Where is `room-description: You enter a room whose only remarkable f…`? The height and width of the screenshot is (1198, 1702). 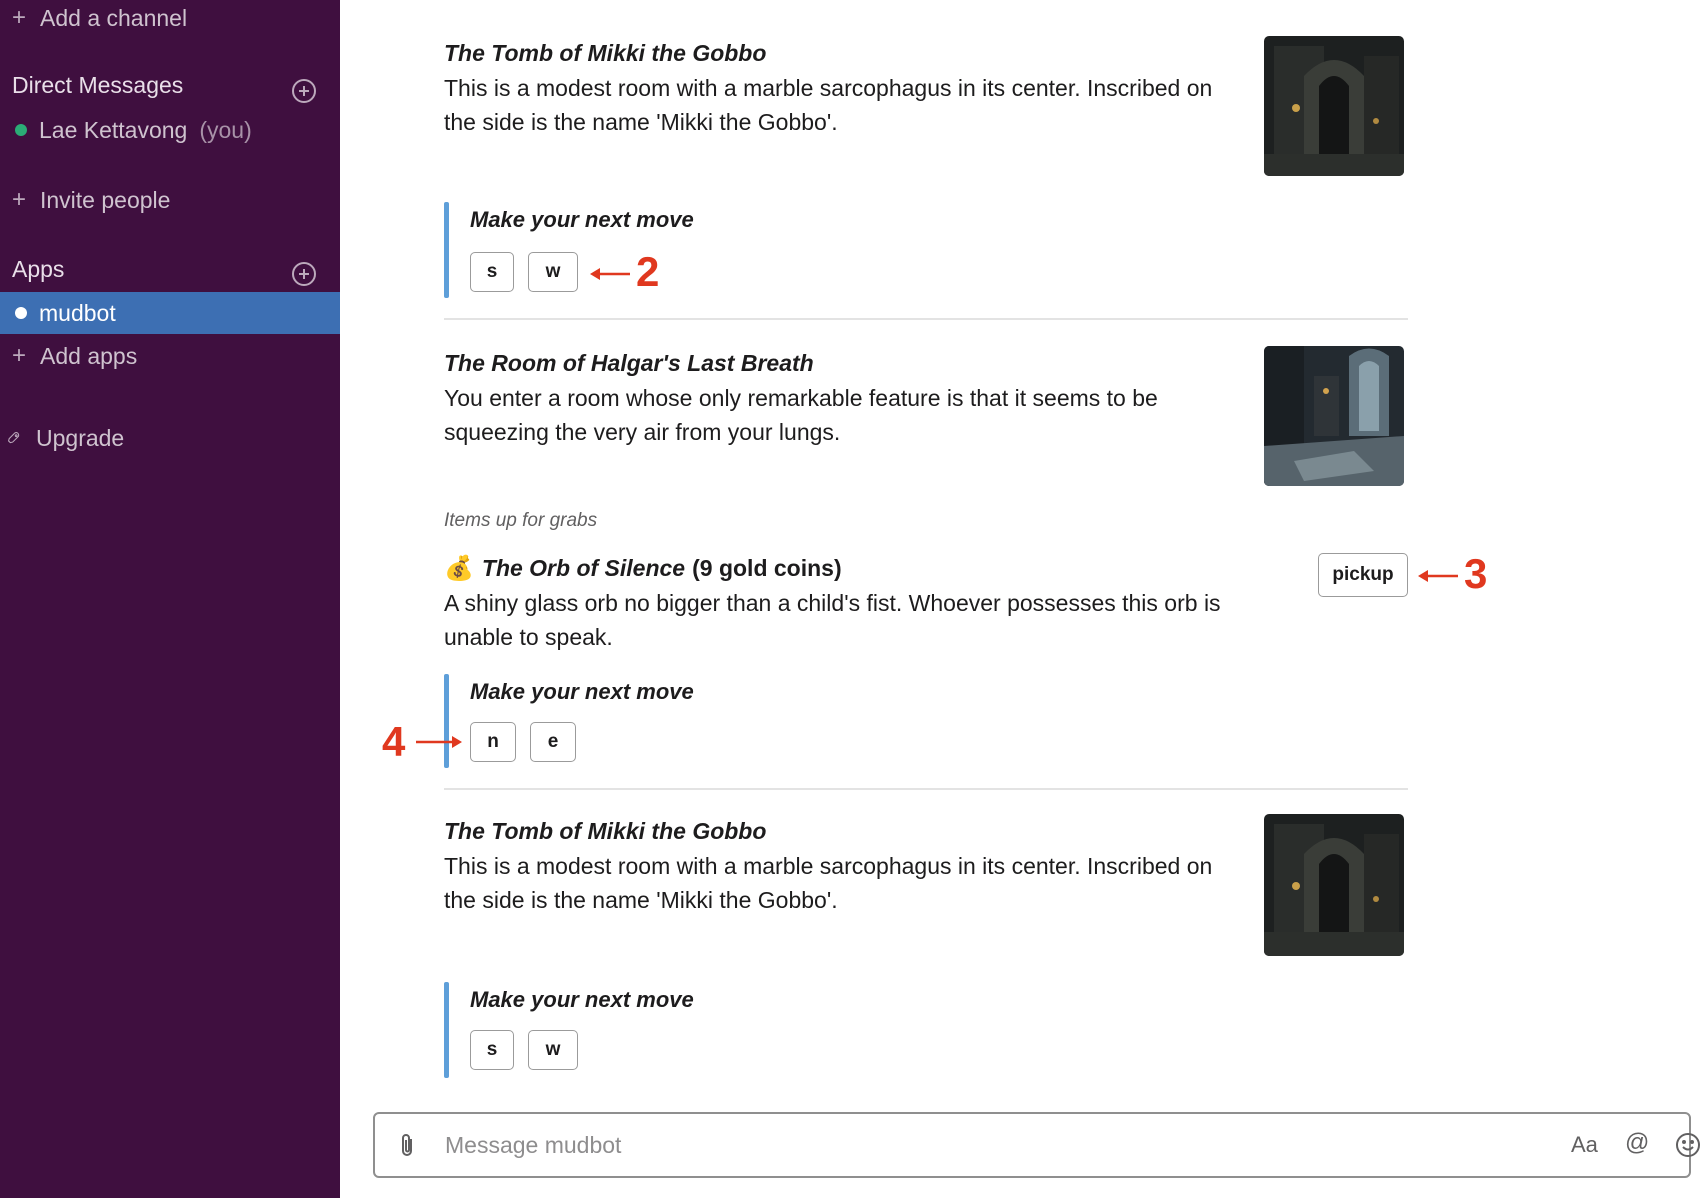
room-description: You enter a room whose only remarkable f… is located at coordinates (1014, 415).